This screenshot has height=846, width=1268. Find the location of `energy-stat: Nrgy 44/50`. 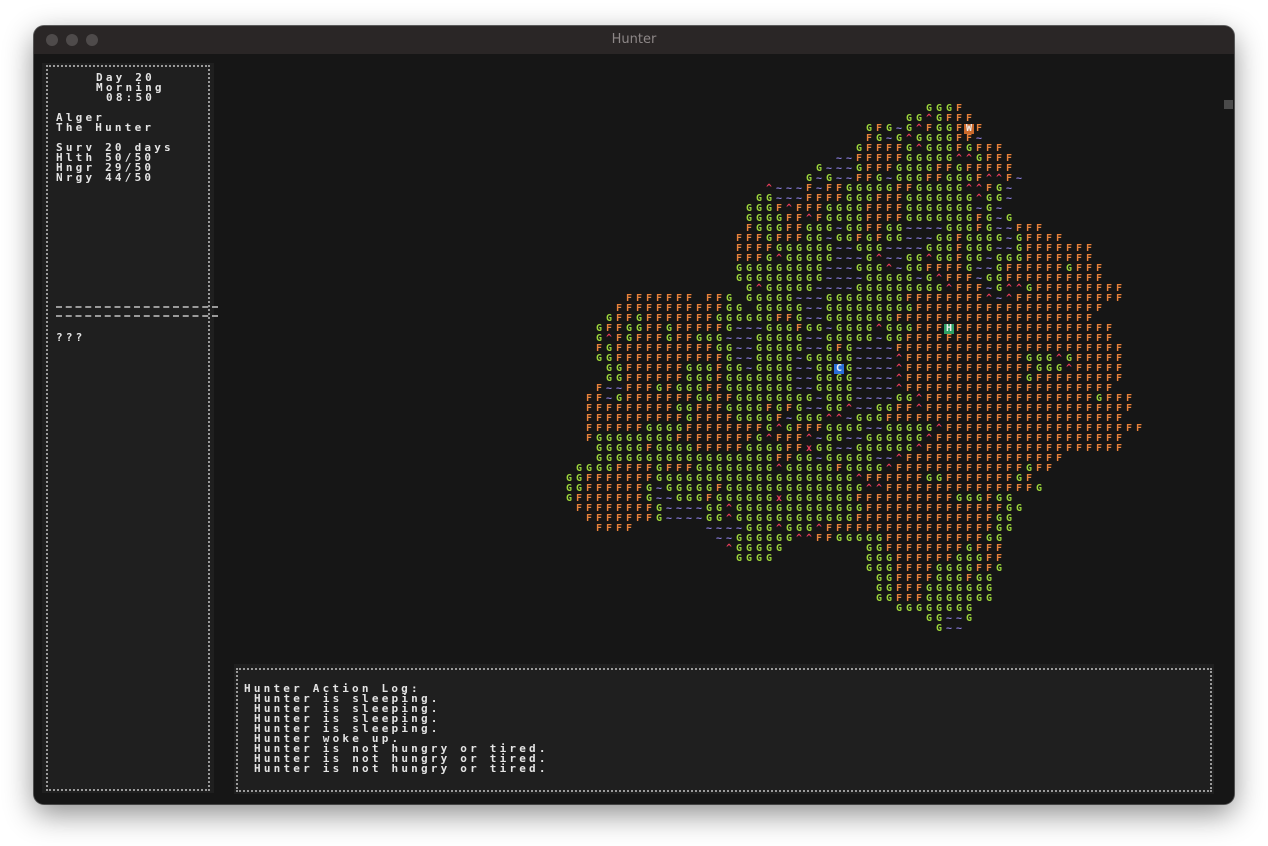

energy-stat: Nrgy 44/50 is located at coordinates (105, 177).